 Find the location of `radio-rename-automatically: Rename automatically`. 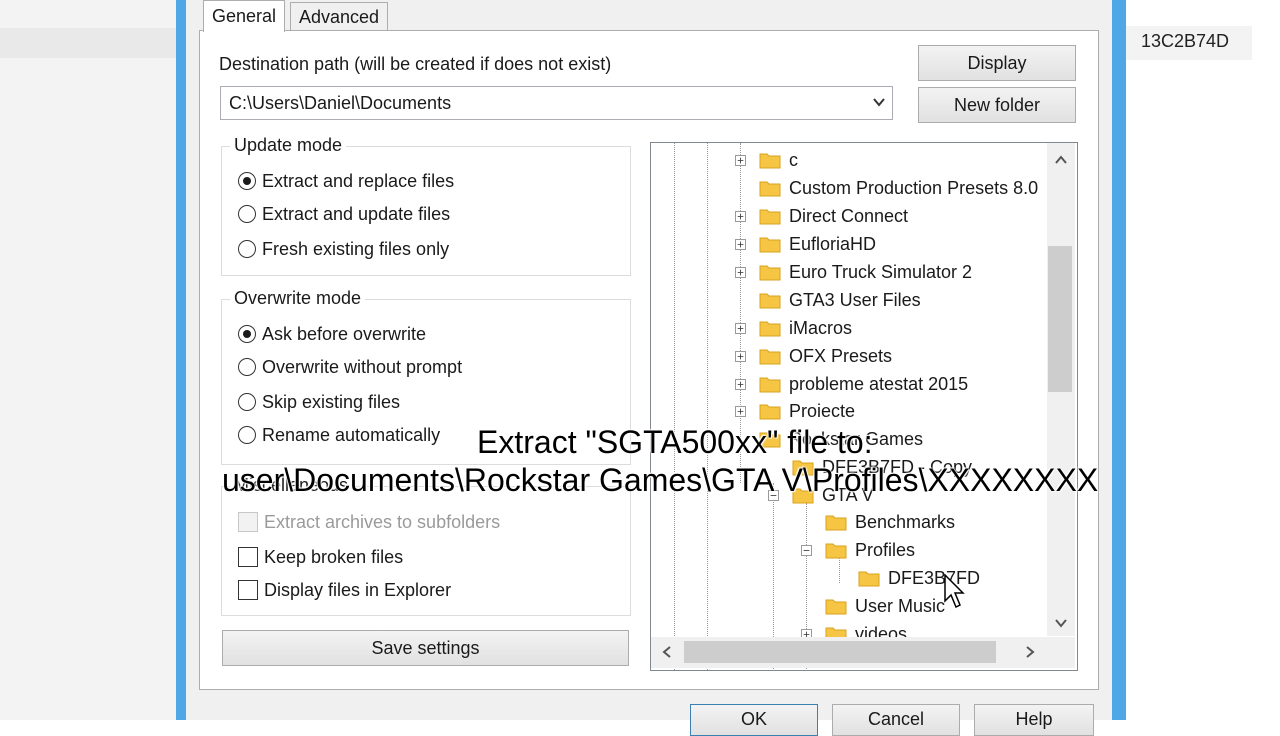

radio-rename-automatically: Rename automatically is located at coordinates (339, 435).